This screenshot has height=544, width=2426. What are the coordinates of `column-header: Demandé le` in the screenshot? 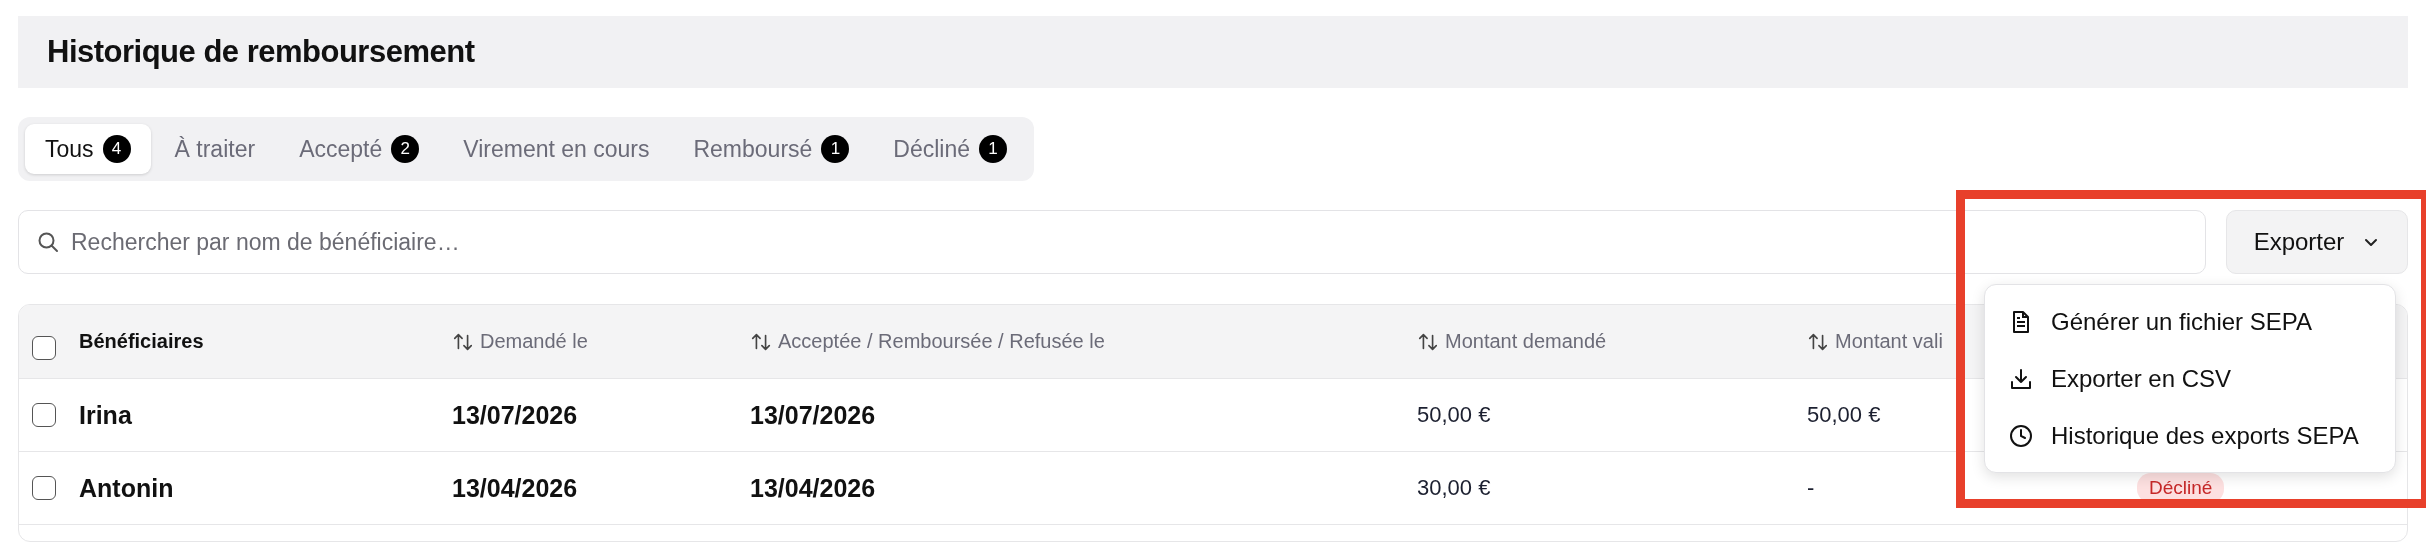 It's located at (601, 341).